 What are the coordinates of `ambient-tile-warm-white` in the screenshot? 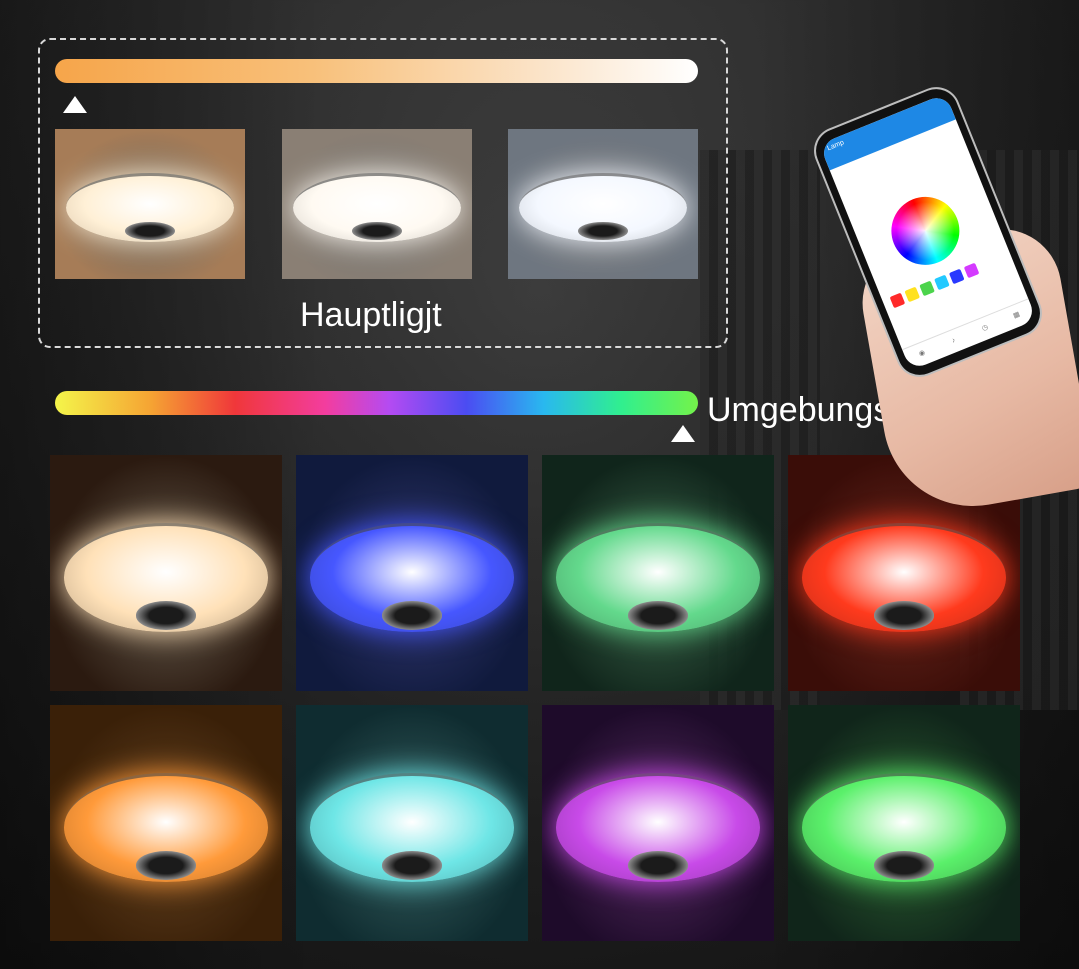 It's located at (166, 573).